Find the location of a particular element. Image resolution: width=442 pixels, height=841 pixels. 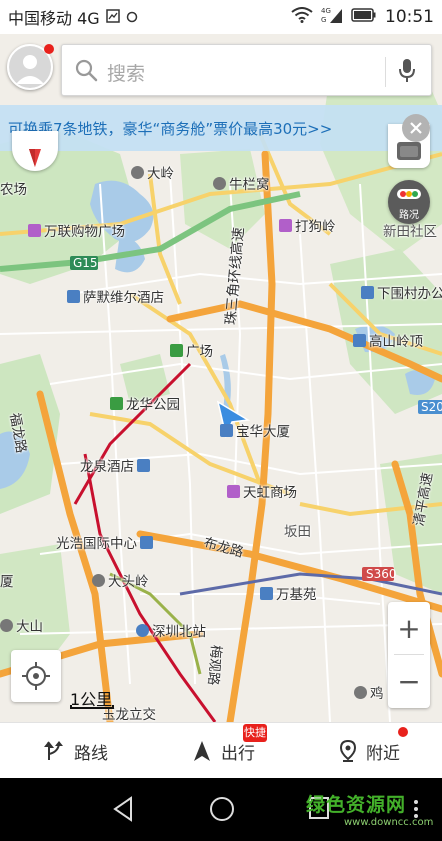

search-icon is located at coordinates (86, 72).